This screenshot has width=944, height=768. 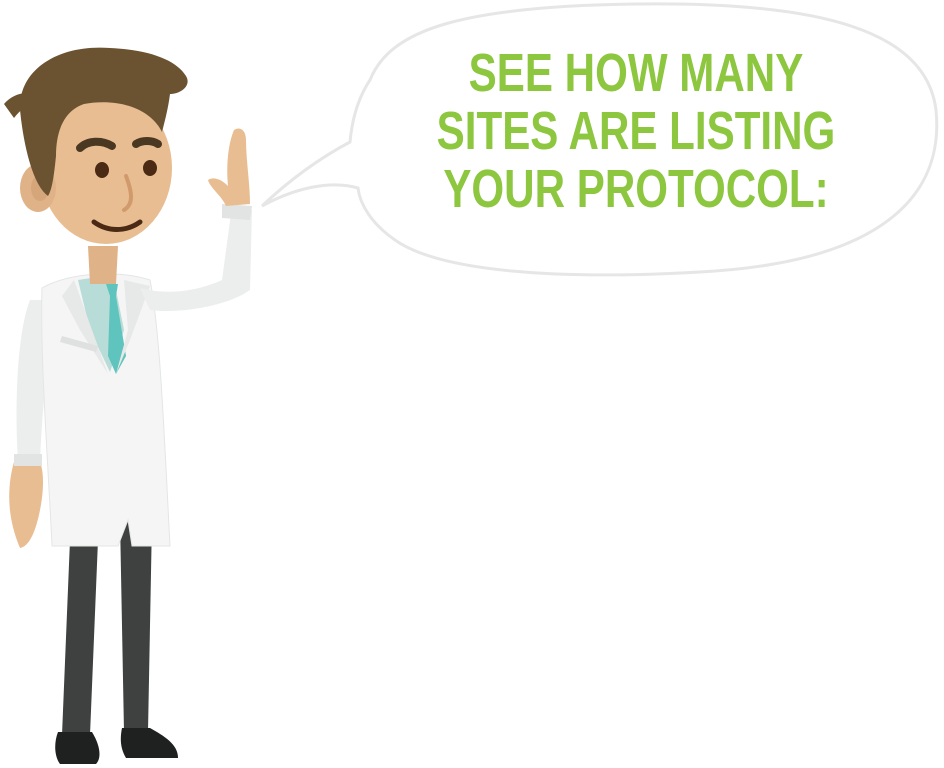 I want to click on headline-line-3: YOUR PROTOCOL:, so click(x=636, y=189).